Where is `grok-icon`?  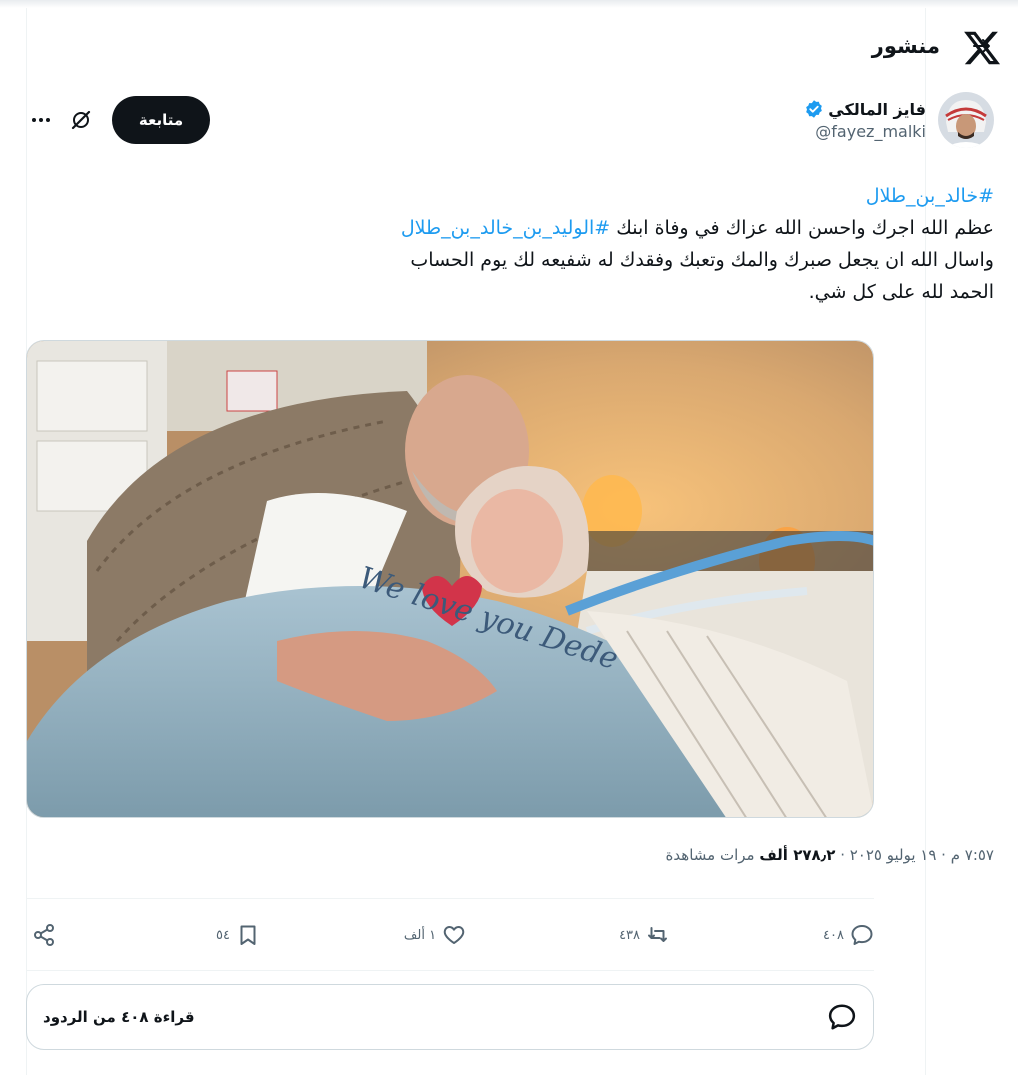 grok-icon is located at coordinates (81, 120).